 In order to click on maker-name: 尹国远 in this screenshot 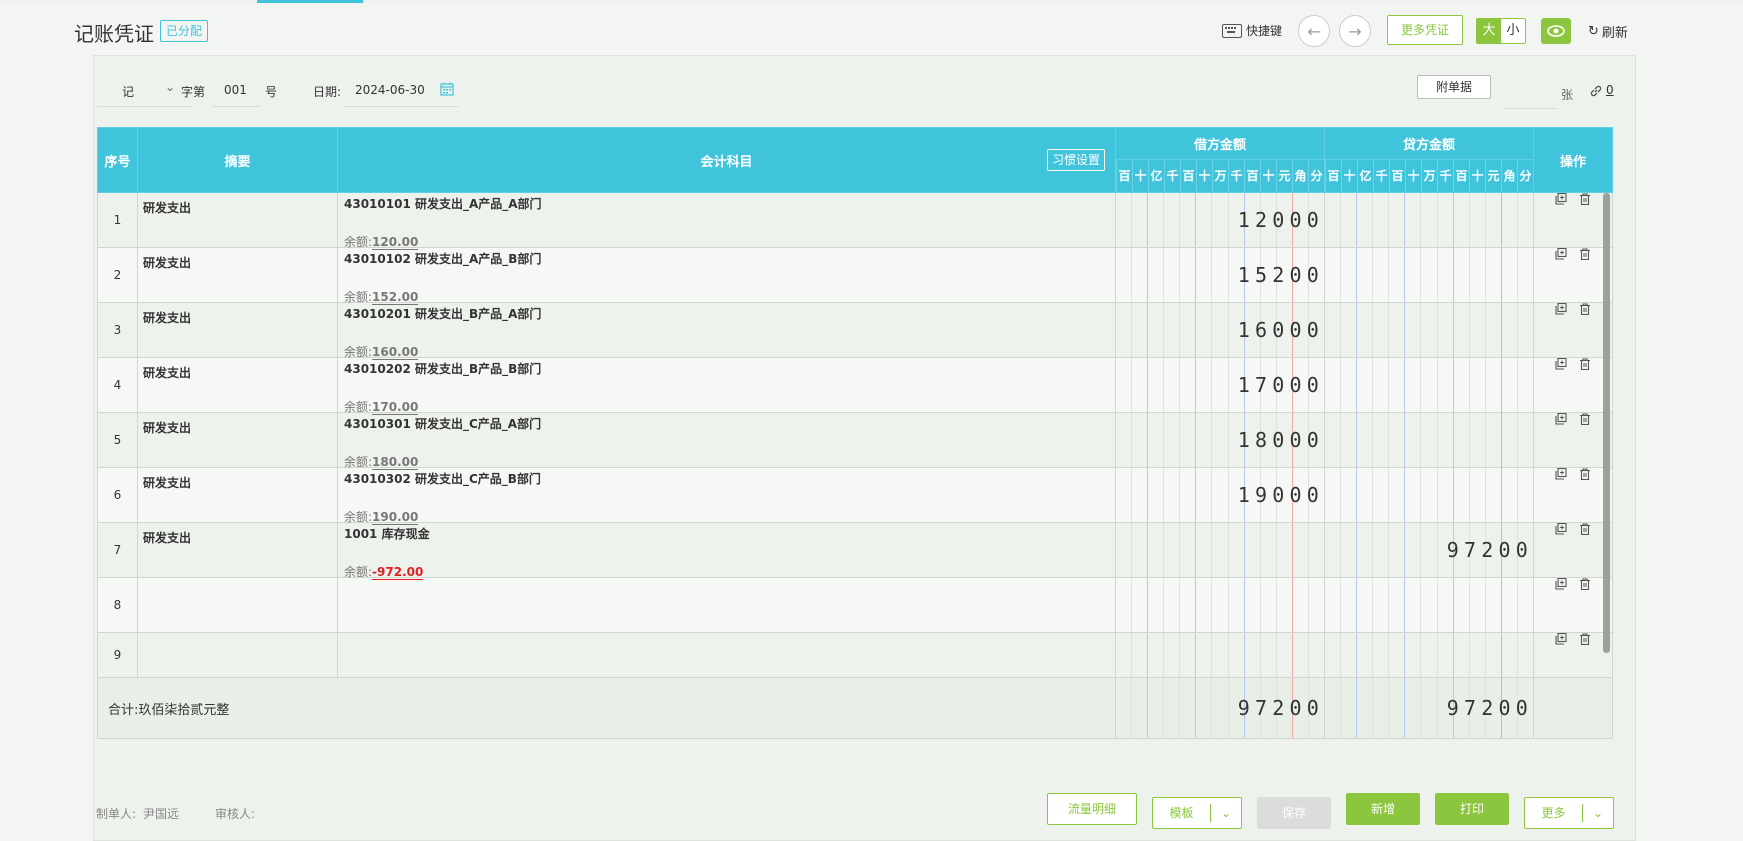, I will do `click(161, 814)`.